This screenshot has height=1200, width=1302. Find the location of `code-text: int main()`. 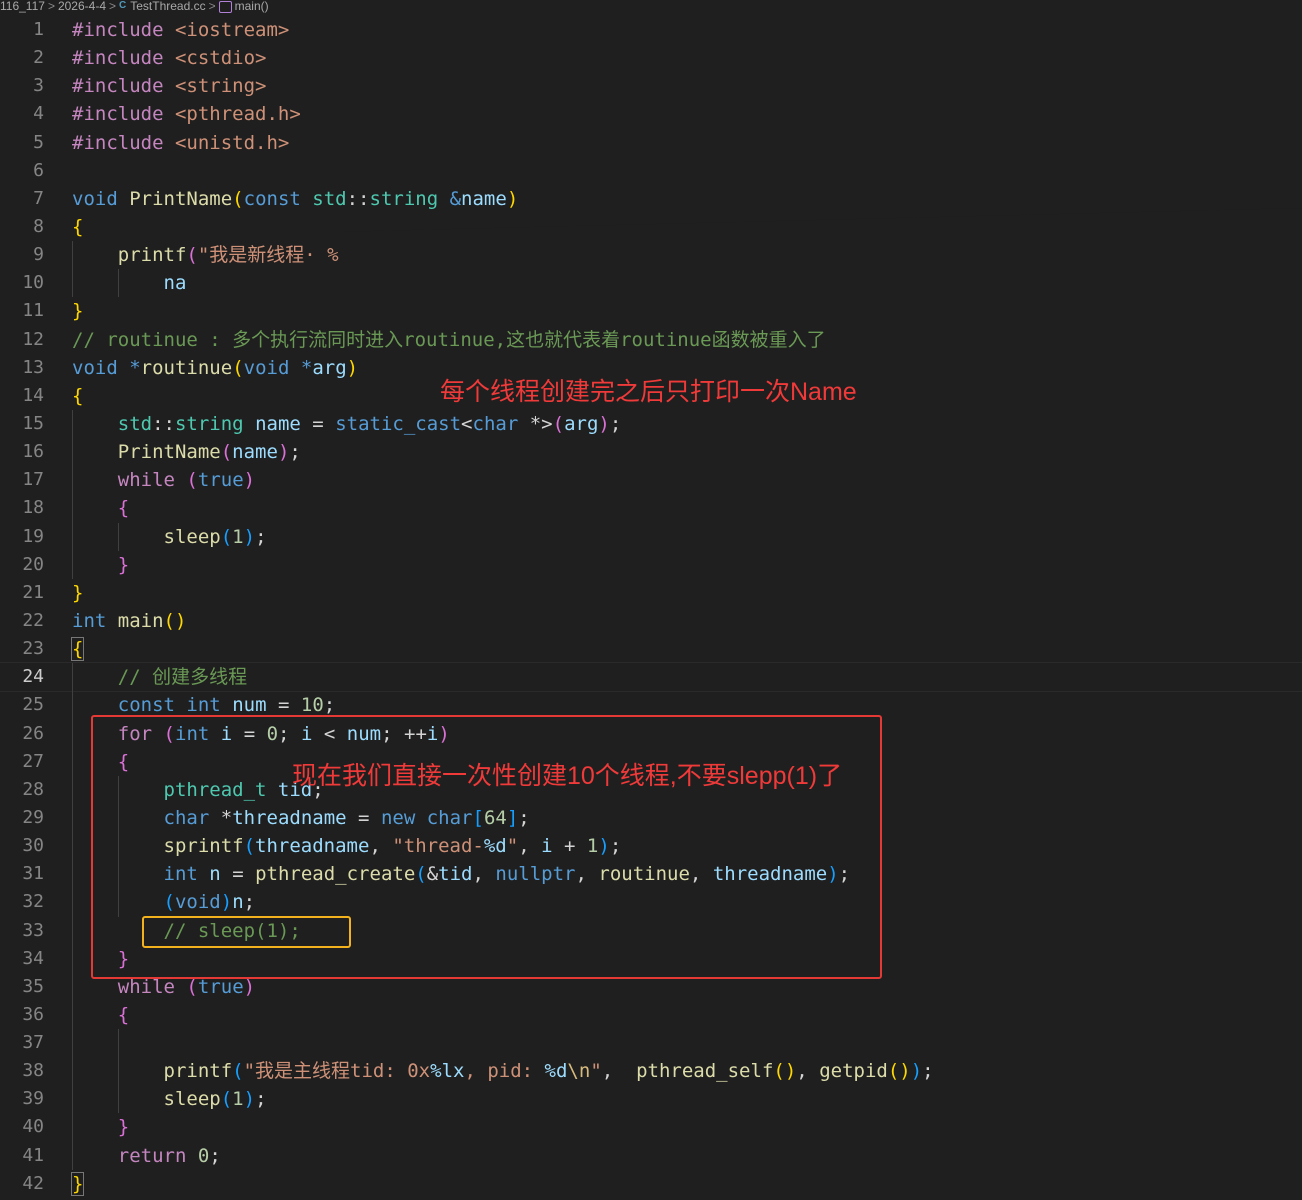

code-text: int main() is located at coordinates (129, 620).